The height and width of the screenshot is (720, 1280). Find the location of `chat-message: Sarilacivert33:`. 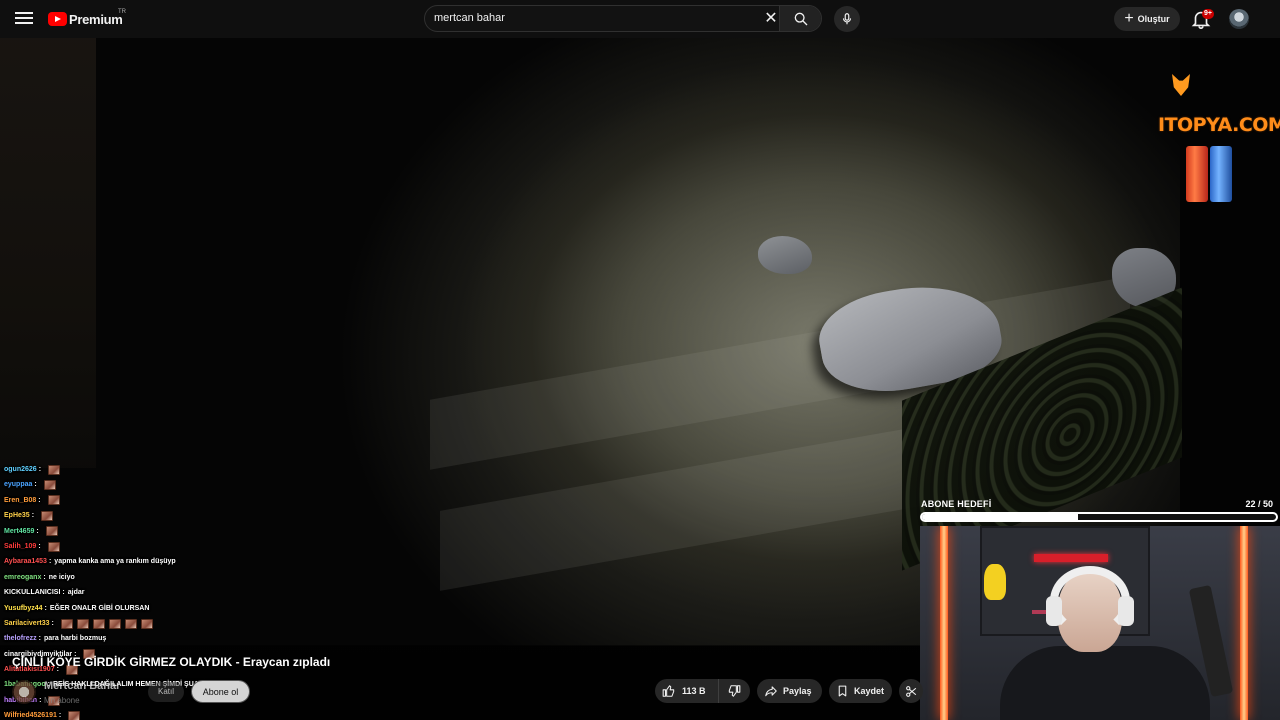

chat-message: Sarilacivert33: is located at coordinates (136, 623).